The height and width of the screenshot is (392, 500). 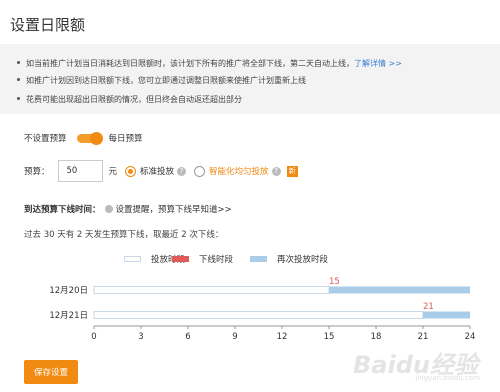 I want to click on budget-toggle-row: 不设置预算 每日预算, so click(x=83, y=138).